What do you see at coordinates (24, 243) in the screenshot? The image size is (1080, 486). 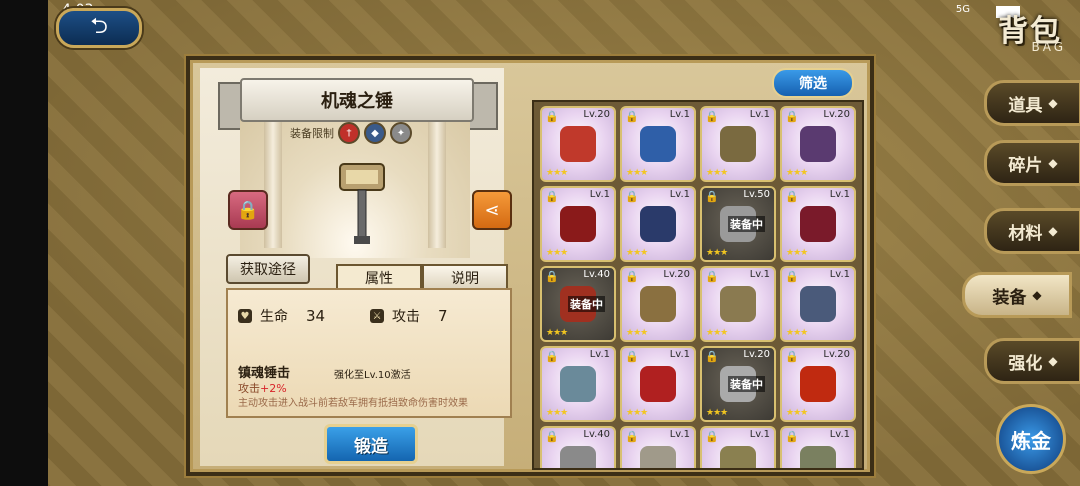 I see `screen-edge` at bounding box center [24, 243].